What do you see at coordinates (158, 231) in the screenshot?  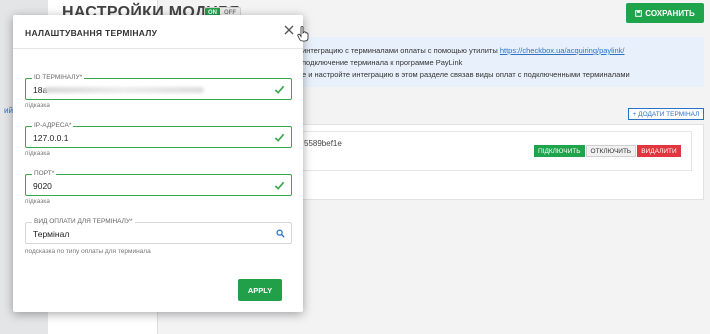 I see `payment-type-select: ВИД ОПЛАТИ ДЛЯ ТЕРМІНАЛУ* Термінал` at bounding box center [158, 231].